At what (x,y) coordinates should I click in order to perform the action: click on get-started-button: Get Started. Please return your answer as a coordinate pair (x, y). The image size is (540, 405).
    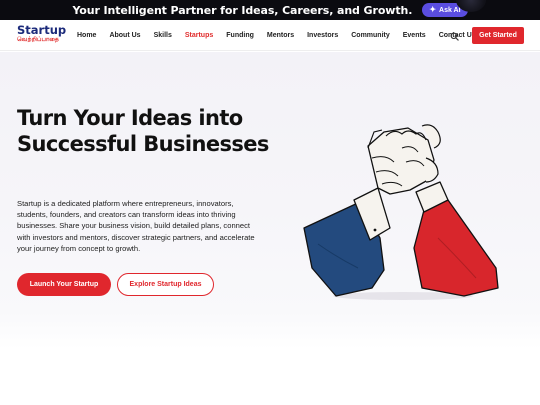
    Looking at the image, I should click on (498, 35).